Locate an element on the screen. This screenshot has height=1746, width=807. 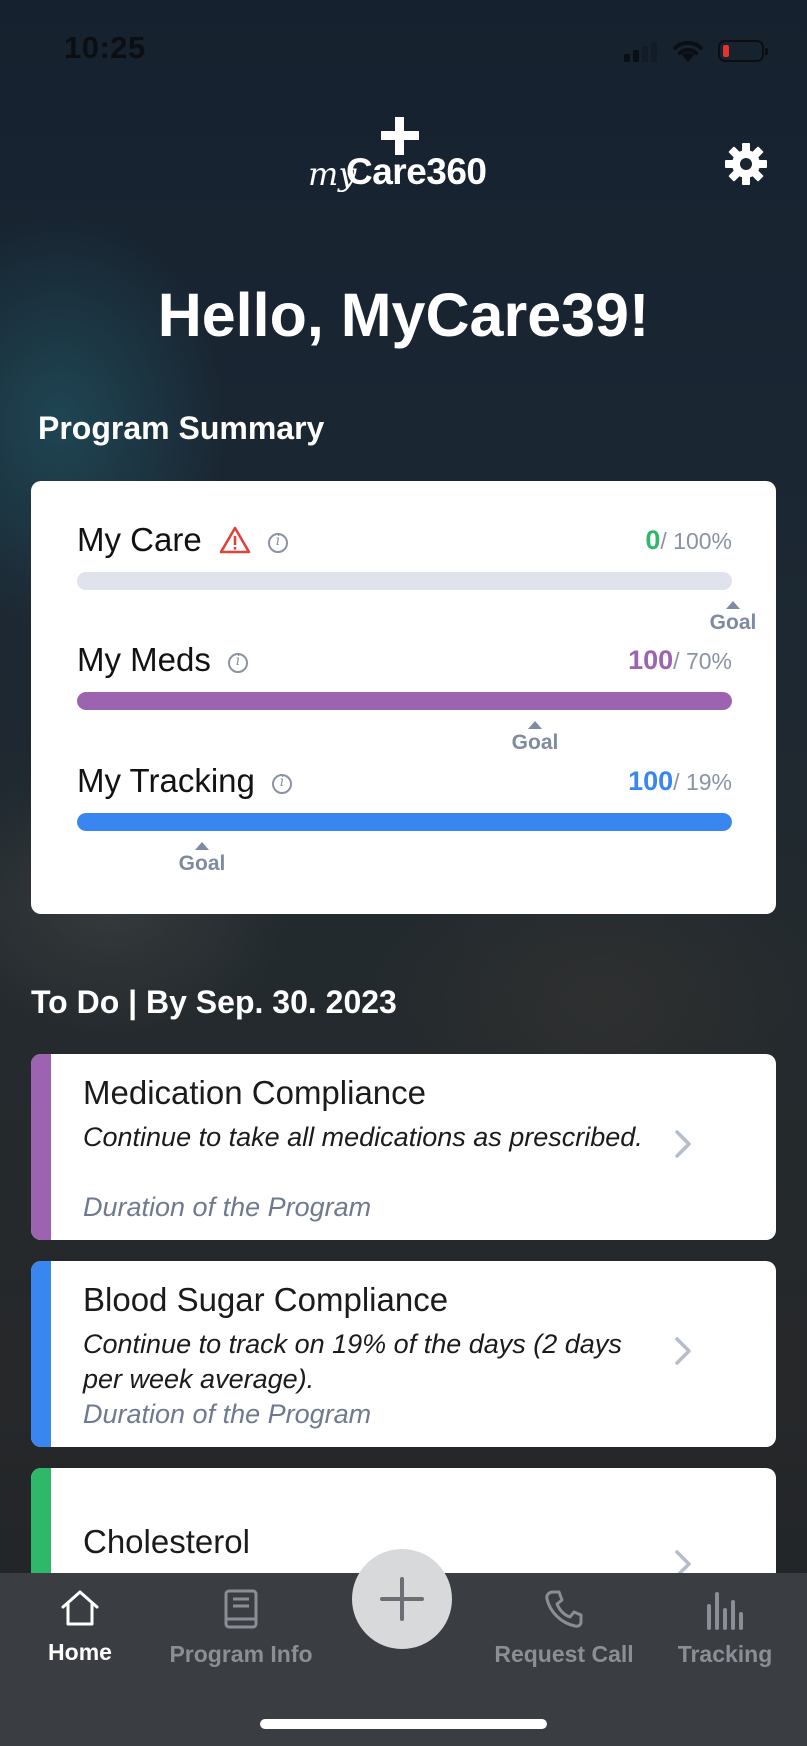
home-indicator is located at coordinates (403, 1724).